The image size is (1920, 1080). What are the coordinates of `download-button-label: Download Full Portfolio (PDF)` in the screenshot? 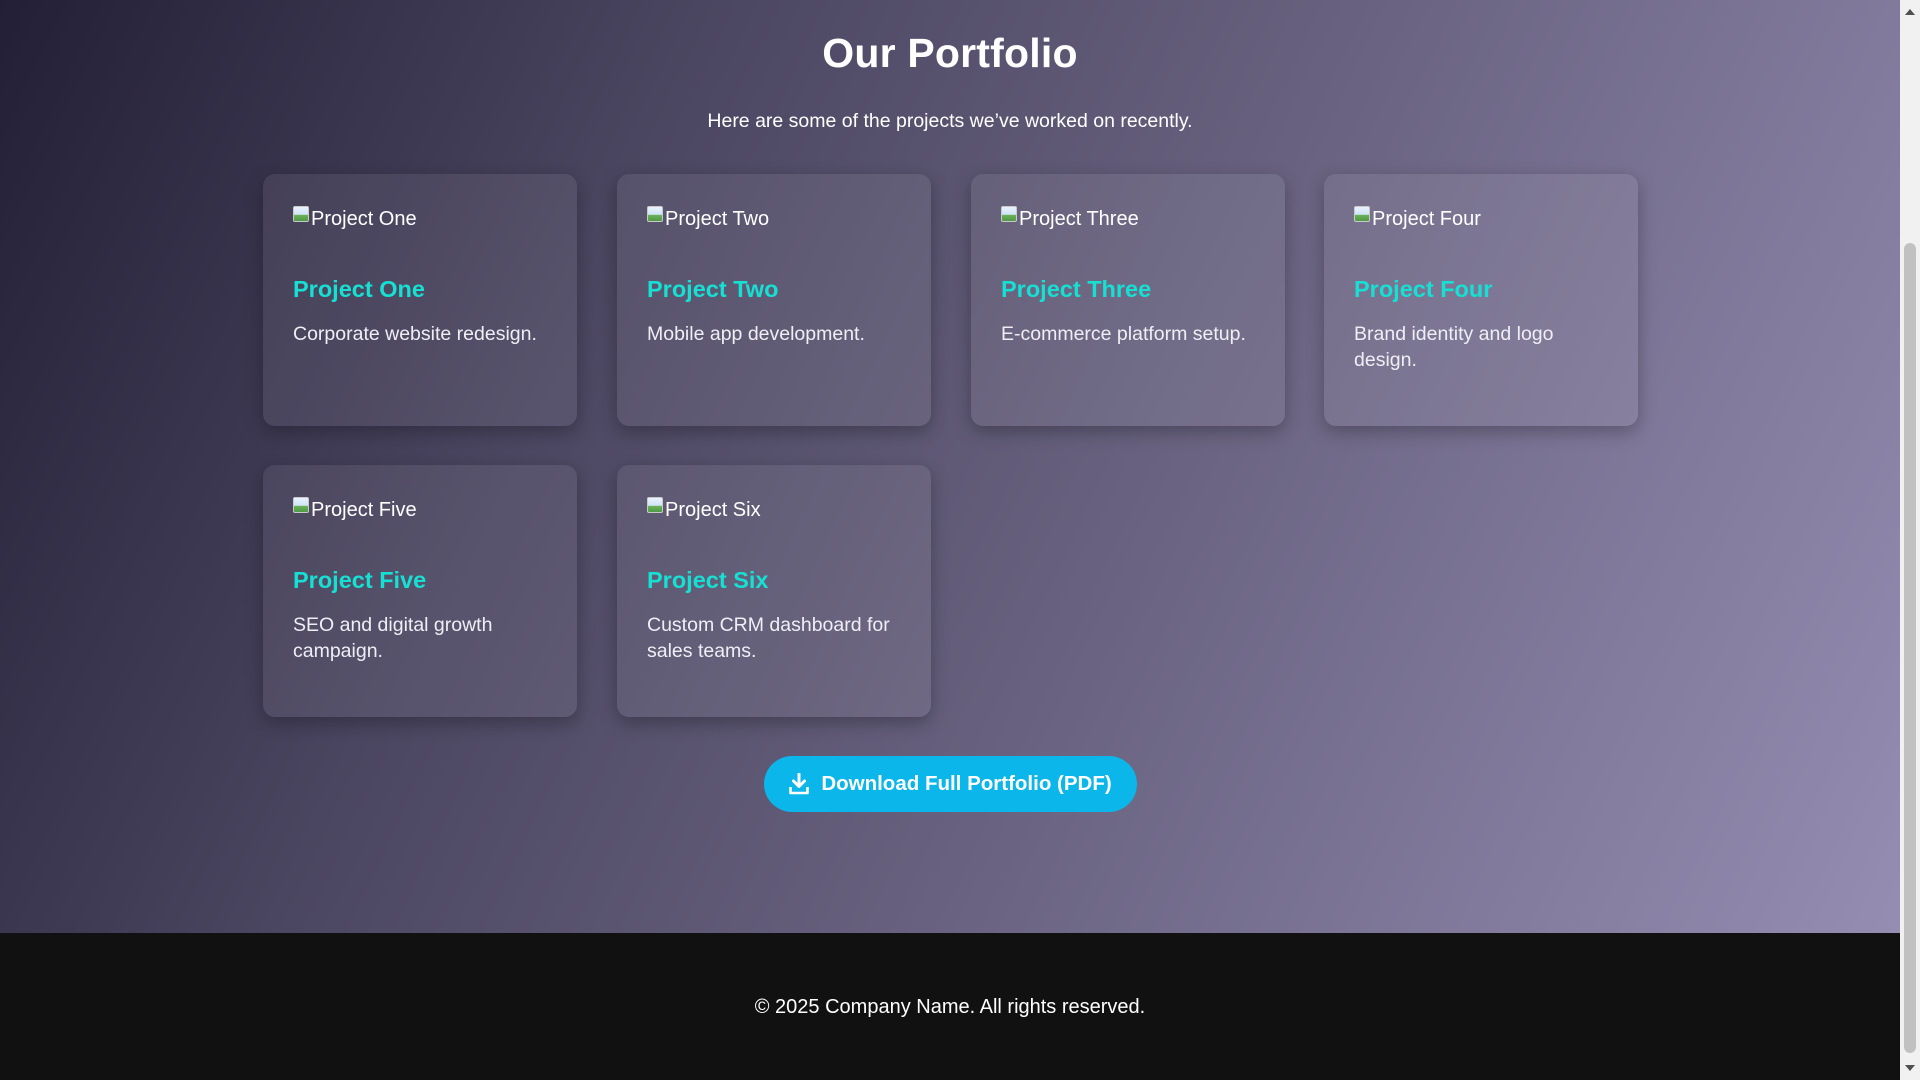 It's located at (966, 783).